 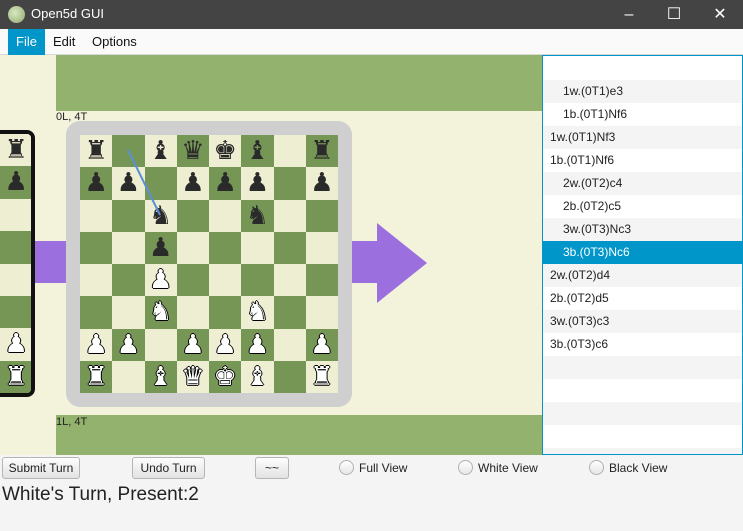 What do you see at coordinates (642, 344) in the screenshot?
I see `move-list-item: 3b.(0T3)c6` at bounding box center [642, 344].